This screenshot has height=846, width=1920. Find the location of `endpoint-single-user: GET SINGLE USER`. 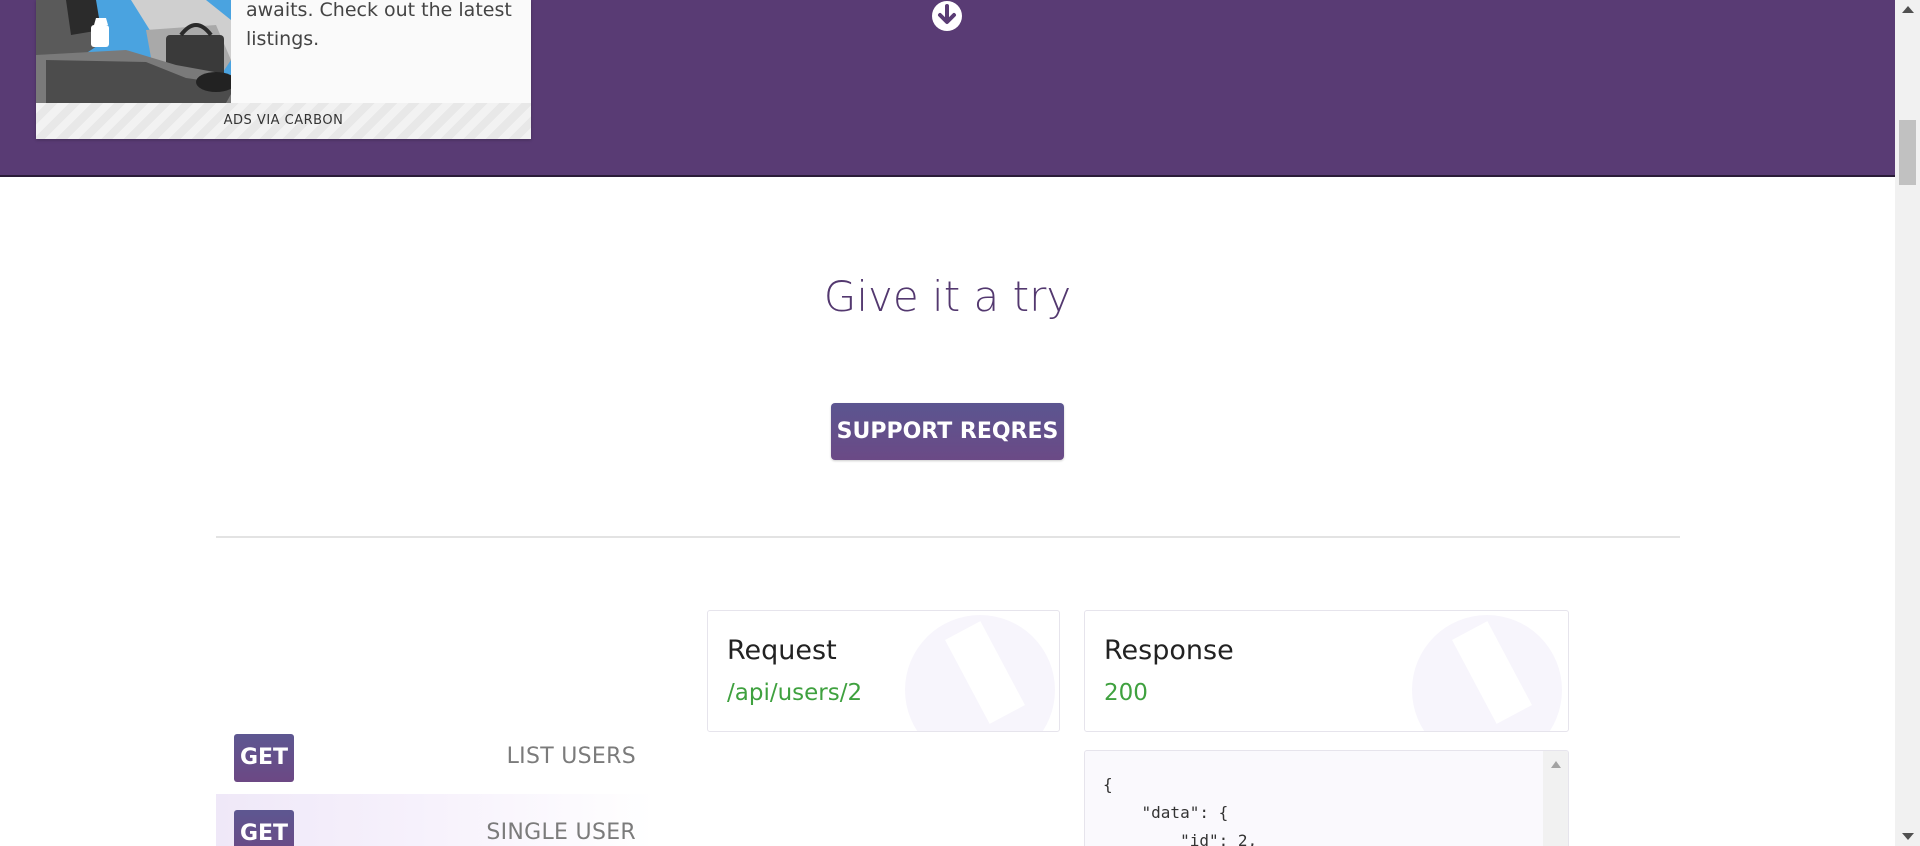

endpoint-single-user: GET SINGLE USER is located at coordinates (436, 820).